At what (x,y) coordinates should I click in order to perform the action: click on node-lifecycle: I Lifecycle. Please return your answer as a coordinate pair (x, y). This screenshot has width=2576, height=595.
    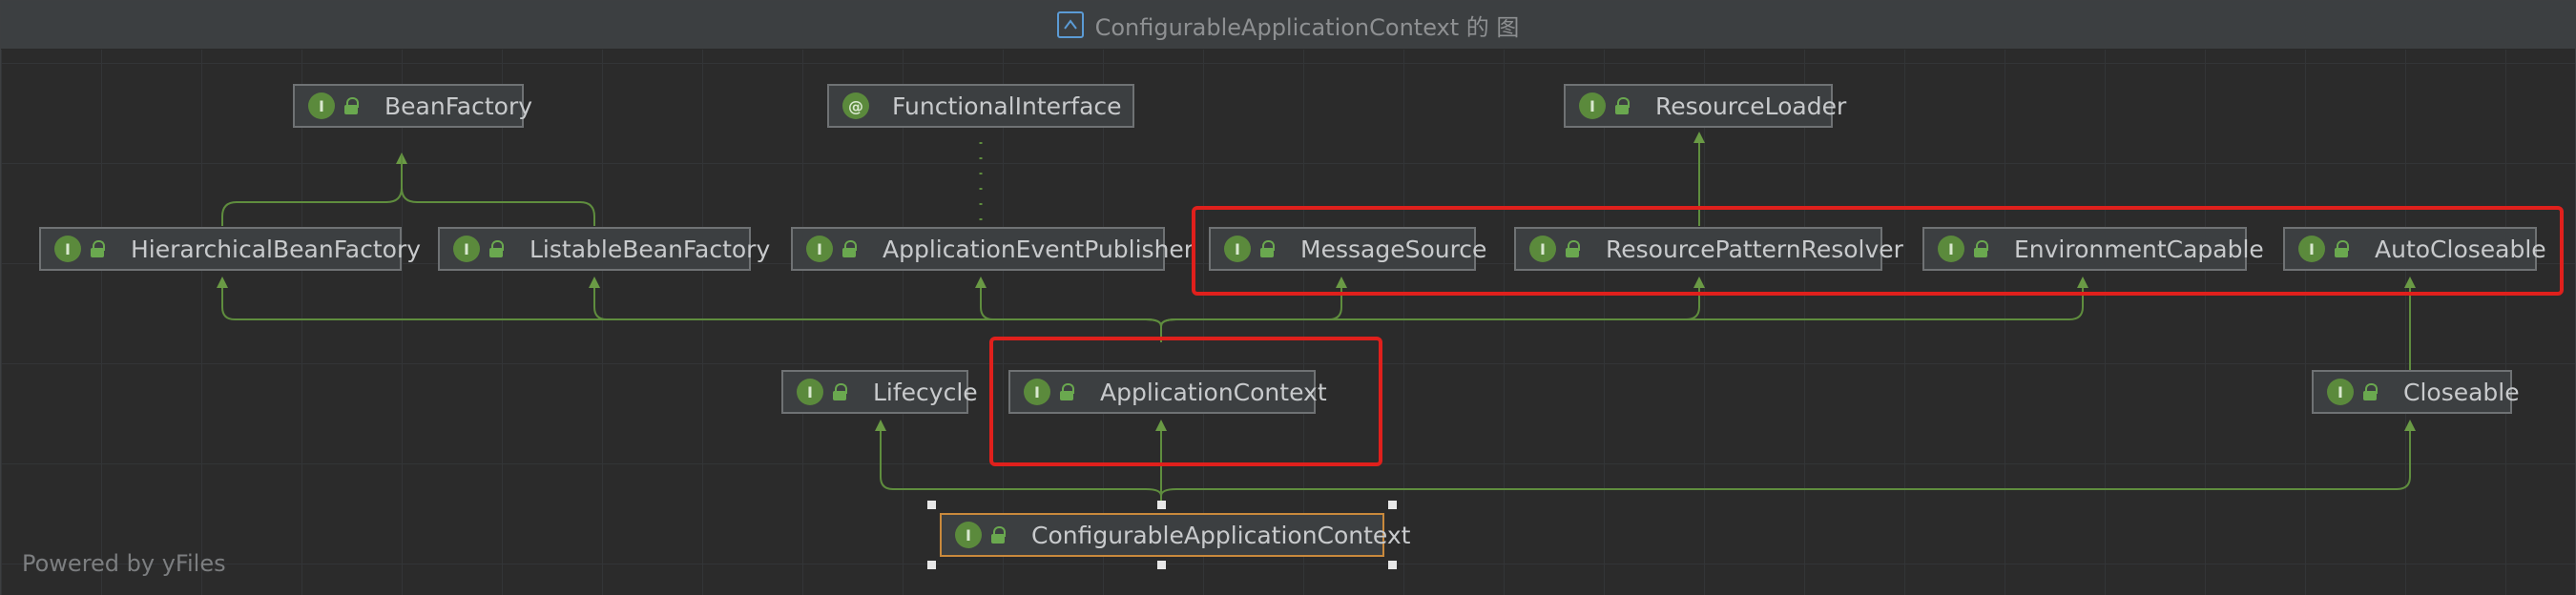
    Looking at the image, I should click on (879, 392).